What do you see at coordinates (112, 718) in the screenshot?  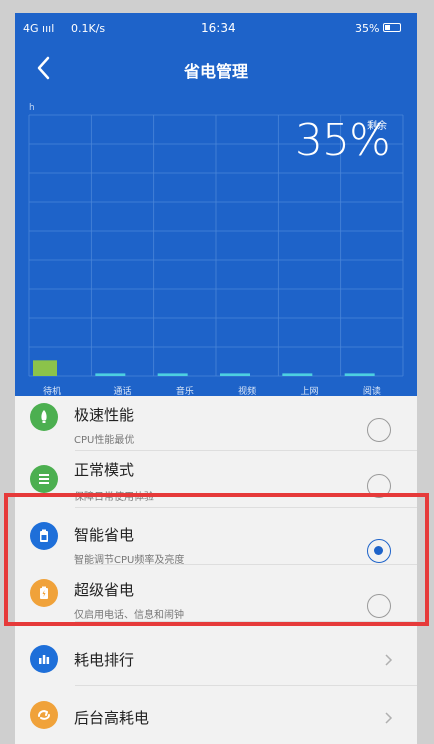 I see `link-title: 后台高耗电` at bounding box center [112, 718].